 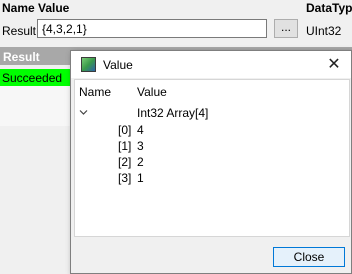 I want to click on close-icon: ✕, so click(x=334, y=64).